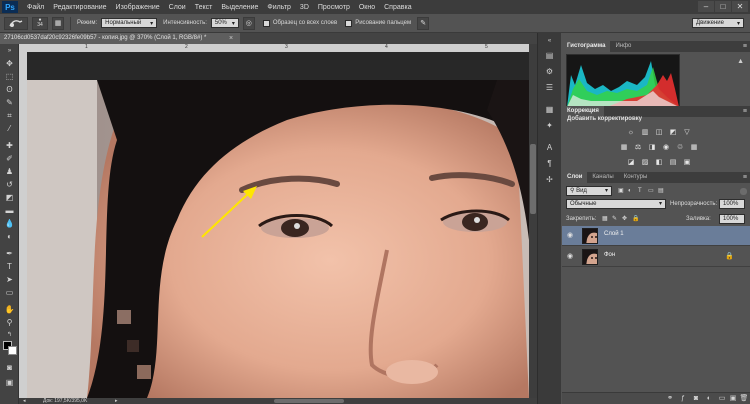 This screenshot has height=404, width=750. What do you see at coordinates (533, 221) in the screenshot?
I see `vertical-scrollbar` at bounding box center [533, 221].